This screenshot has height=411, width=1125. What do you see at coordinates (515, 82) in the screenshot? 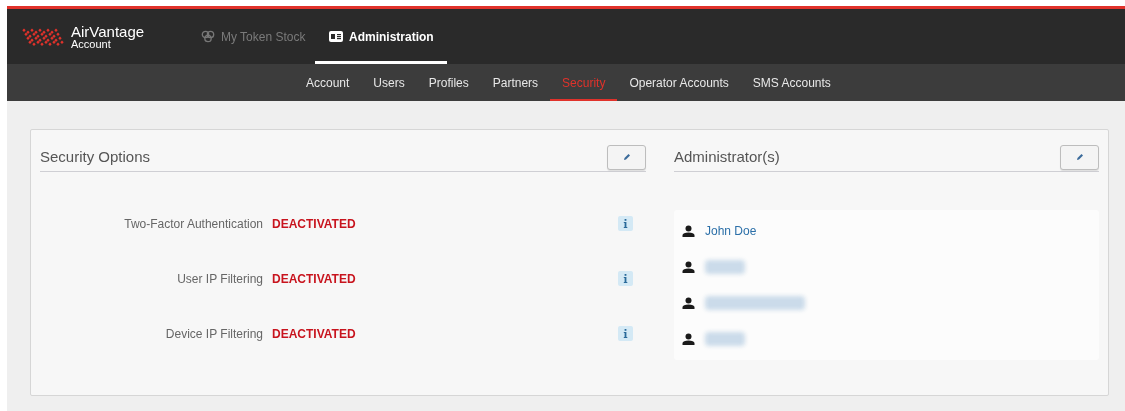
I see `sub-nav-tab: Partners` at bounding box center [515, 82].